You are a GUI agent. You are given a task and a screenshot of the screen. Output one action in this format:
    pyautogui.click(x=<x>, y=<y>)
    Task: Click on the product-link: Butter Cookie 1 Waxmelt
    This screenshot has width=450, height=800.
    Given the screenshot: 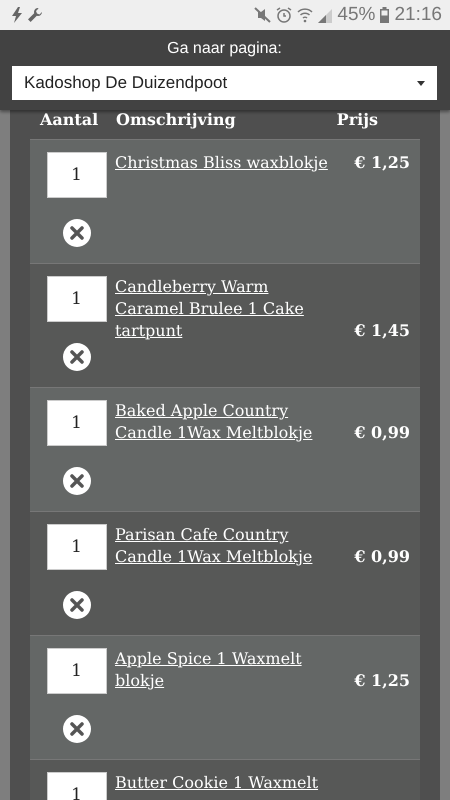 What is the action you would take?
    pyautogui.click(x=227, y=783)
    